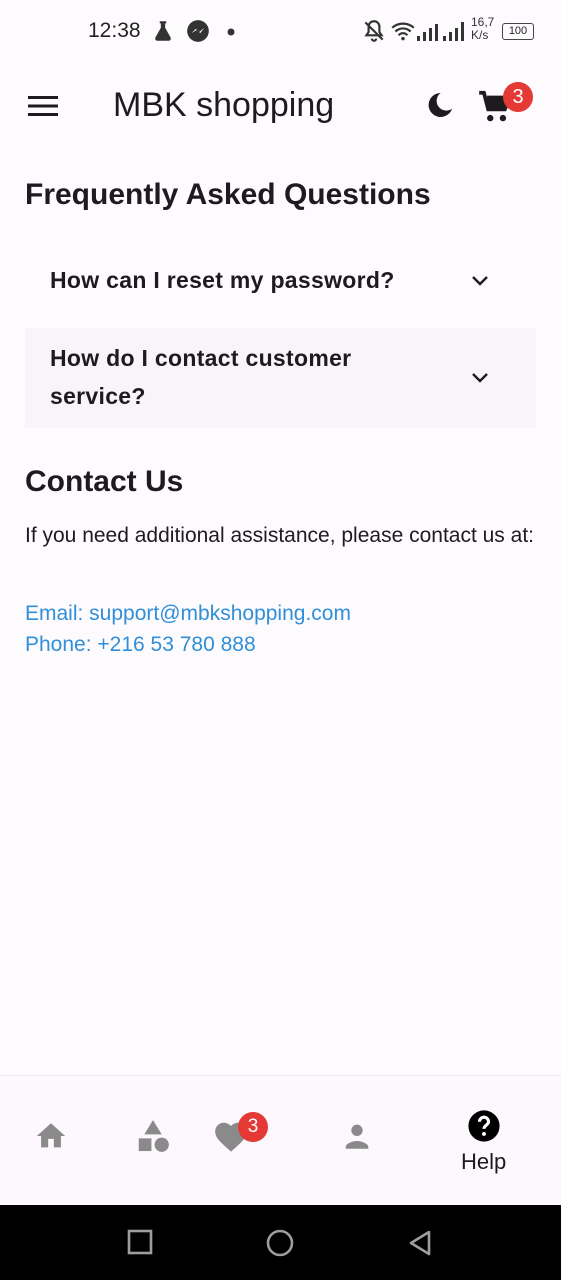 The image size is (561, 1280). I want to click on contact-phone-link: Phone: +216 53 780 888, so click(140, 645).